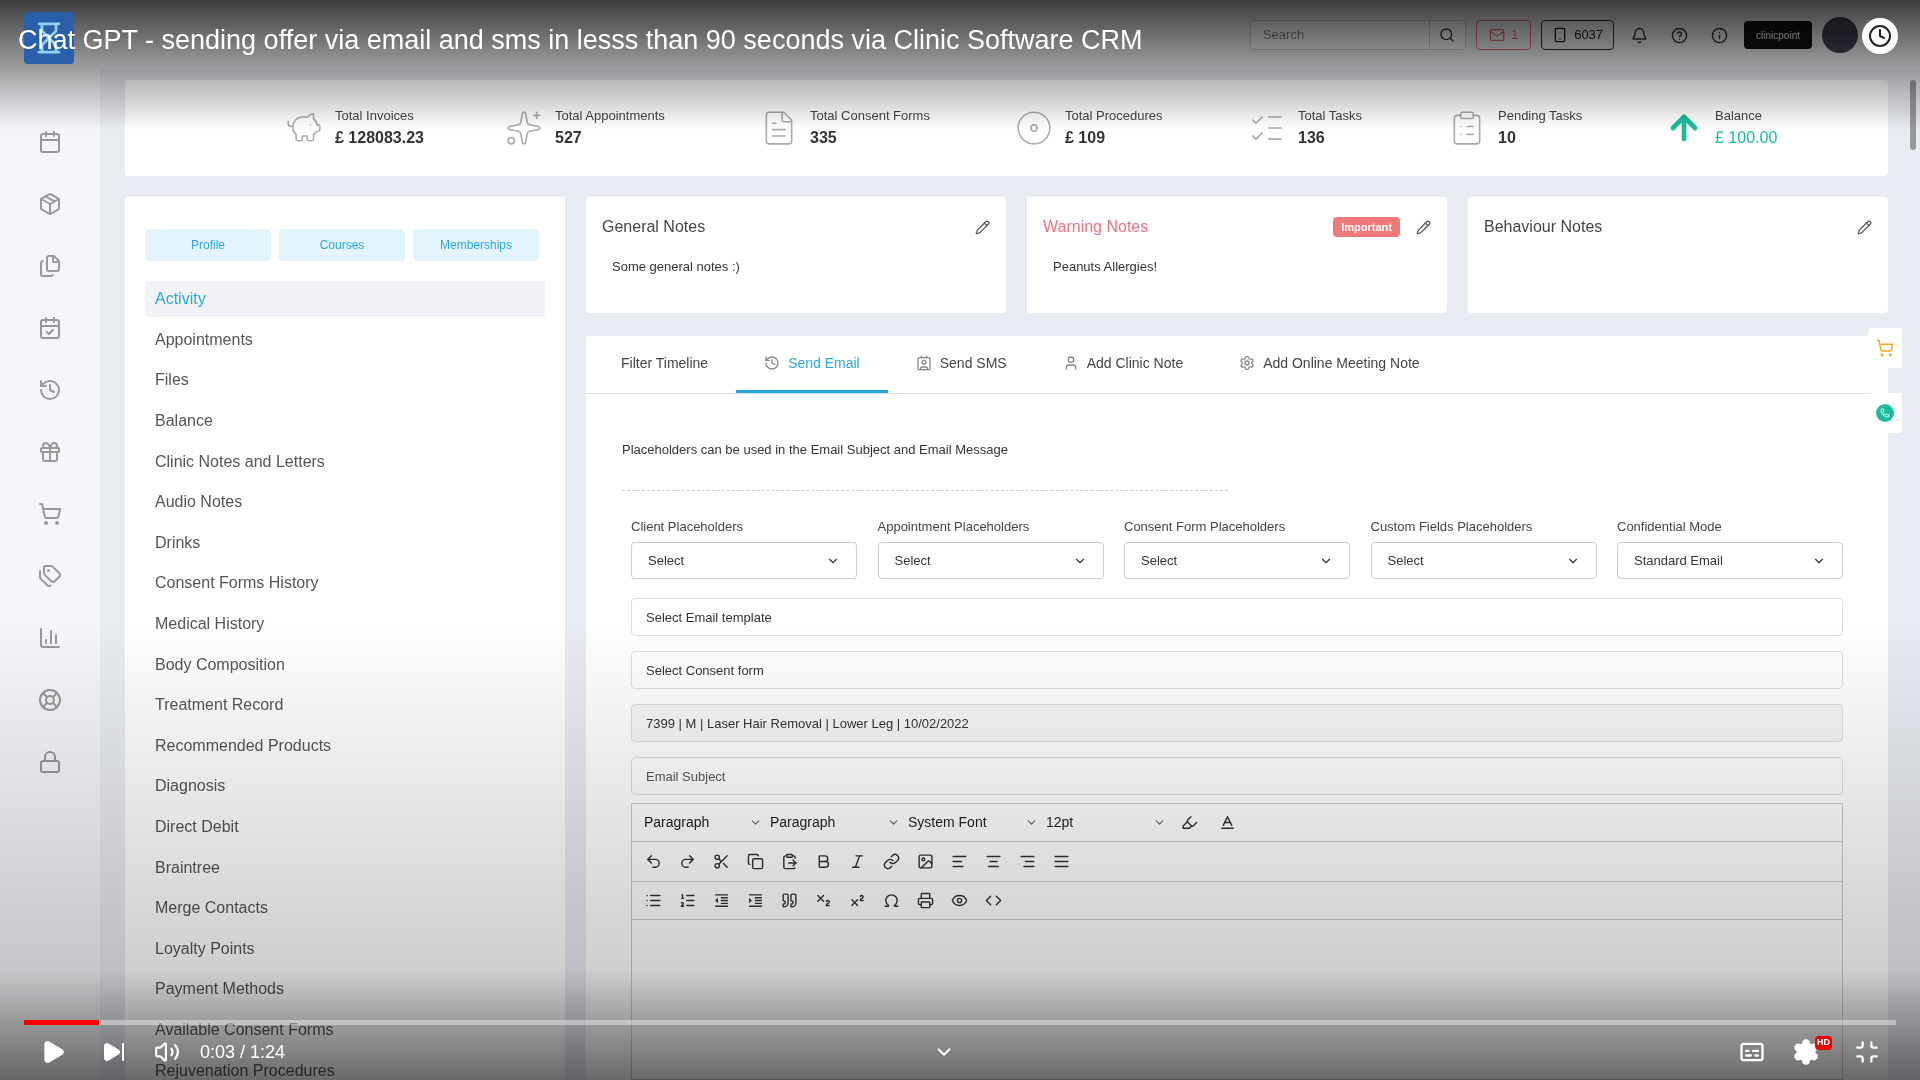 This screenshot has width=1920, height=1080. What do you see at coordinates (190, 786) in the screenshot?
I see `menu-item: Diagnosis` at bounding box center [190, 786].